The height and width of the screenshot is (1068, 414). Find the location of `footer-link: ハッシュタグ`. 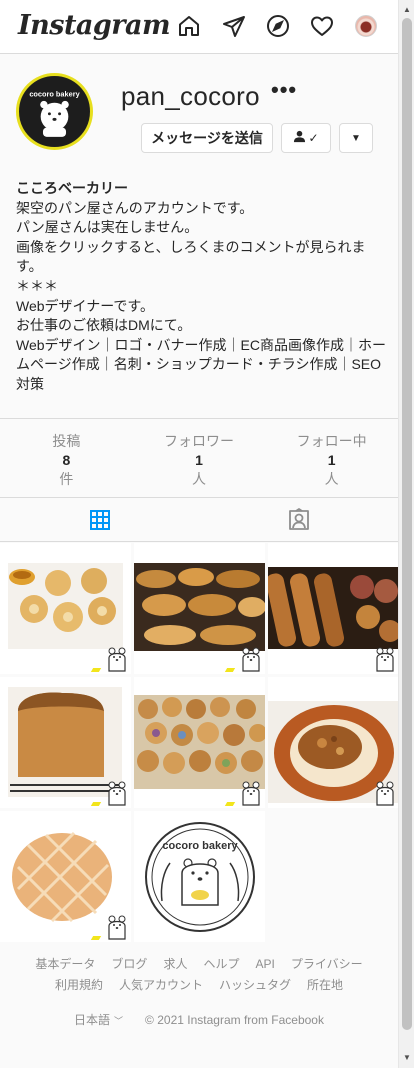

footer-link: ハッシュタグ is located at coordinates (255, 985).